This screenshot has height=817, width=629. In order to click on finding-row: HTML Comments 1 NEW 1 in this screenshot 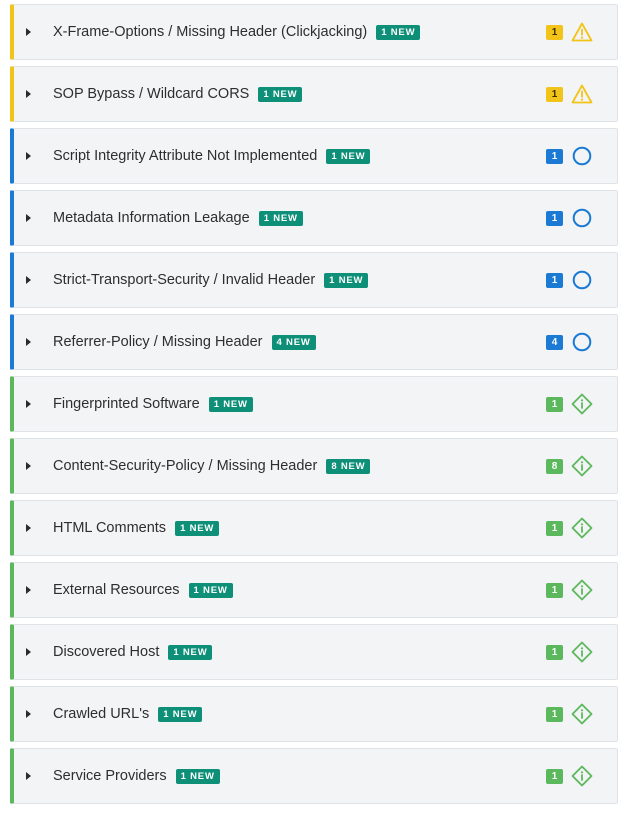, I will do `click(314, 528)`.